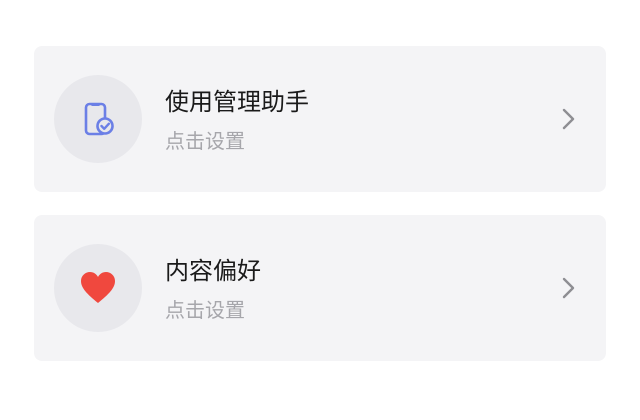 This screenshot has width=640, height=420. I want to click on heart-icon, so click(98, 287).